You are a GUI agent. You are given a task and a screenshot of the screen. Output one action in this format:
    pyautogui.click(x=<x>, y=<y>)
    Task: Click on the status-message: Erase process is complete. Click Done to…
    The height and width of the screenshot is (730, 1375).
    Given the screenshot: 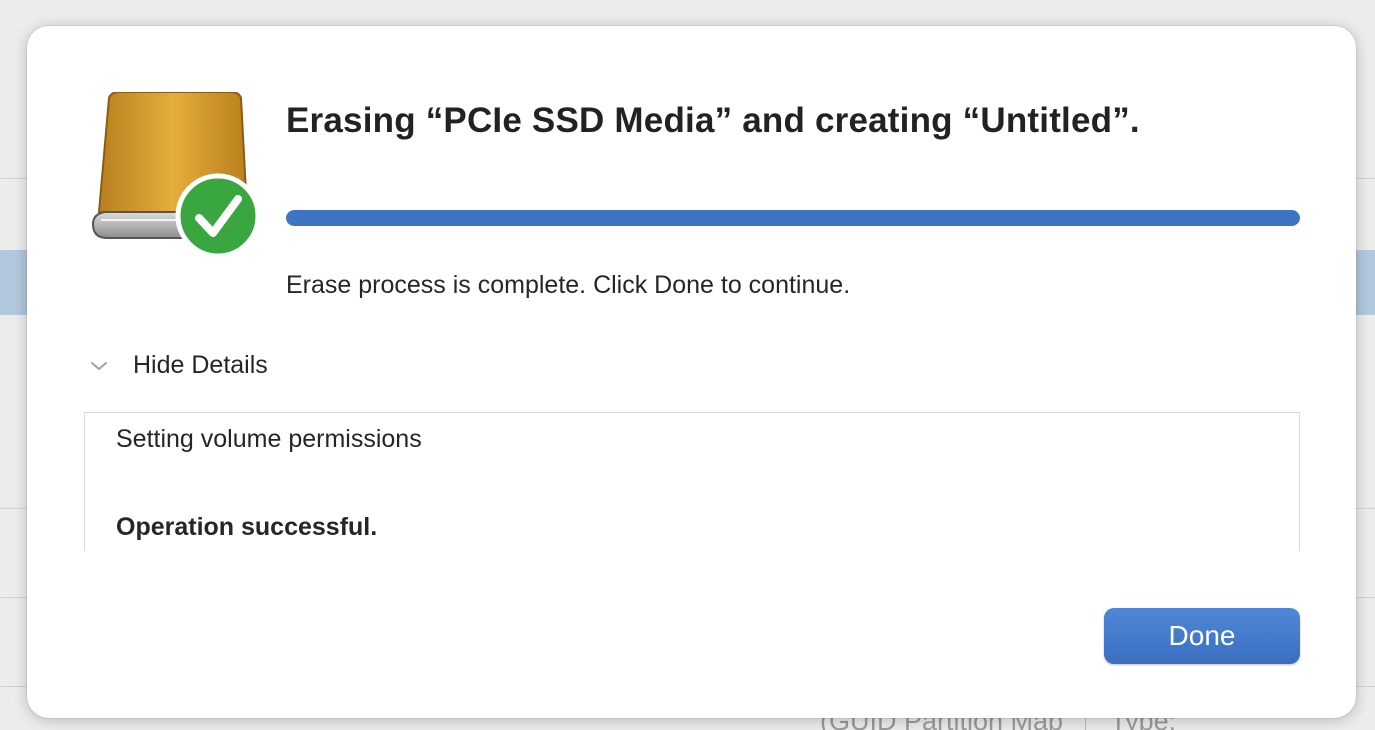 What is the action you would take?
    pyautogui.click(x=568, y=285)
    